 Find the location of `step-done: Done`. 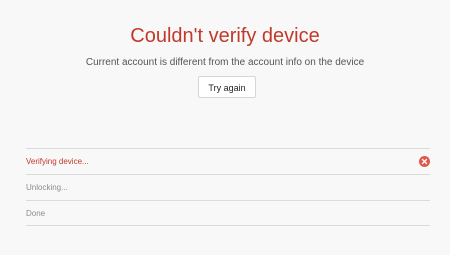

step-done: Done is located at coordinates (228, 213).